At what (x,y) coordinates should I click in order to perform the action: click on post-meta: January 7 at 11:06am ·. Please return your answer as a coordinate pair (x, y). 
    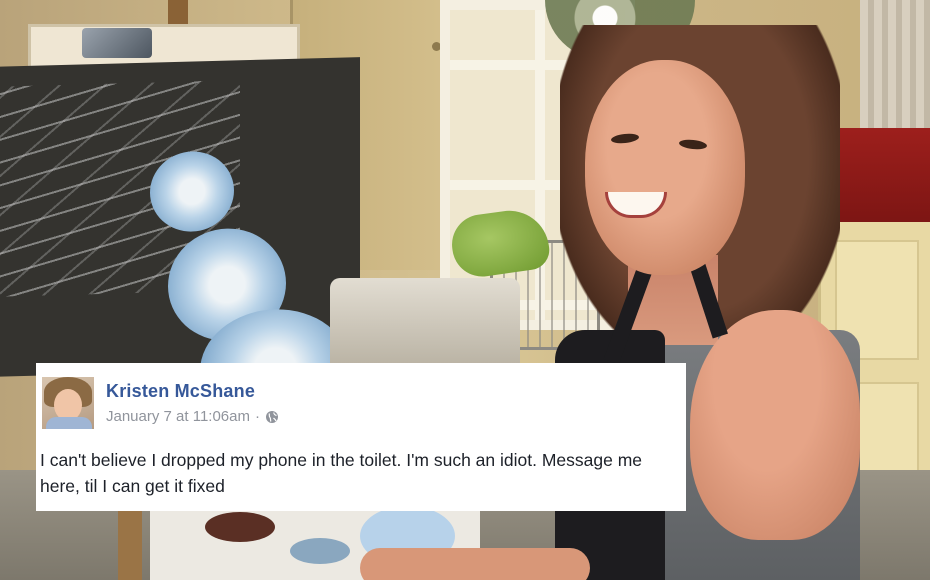
    Looking at the image, I should click on (192, 416).